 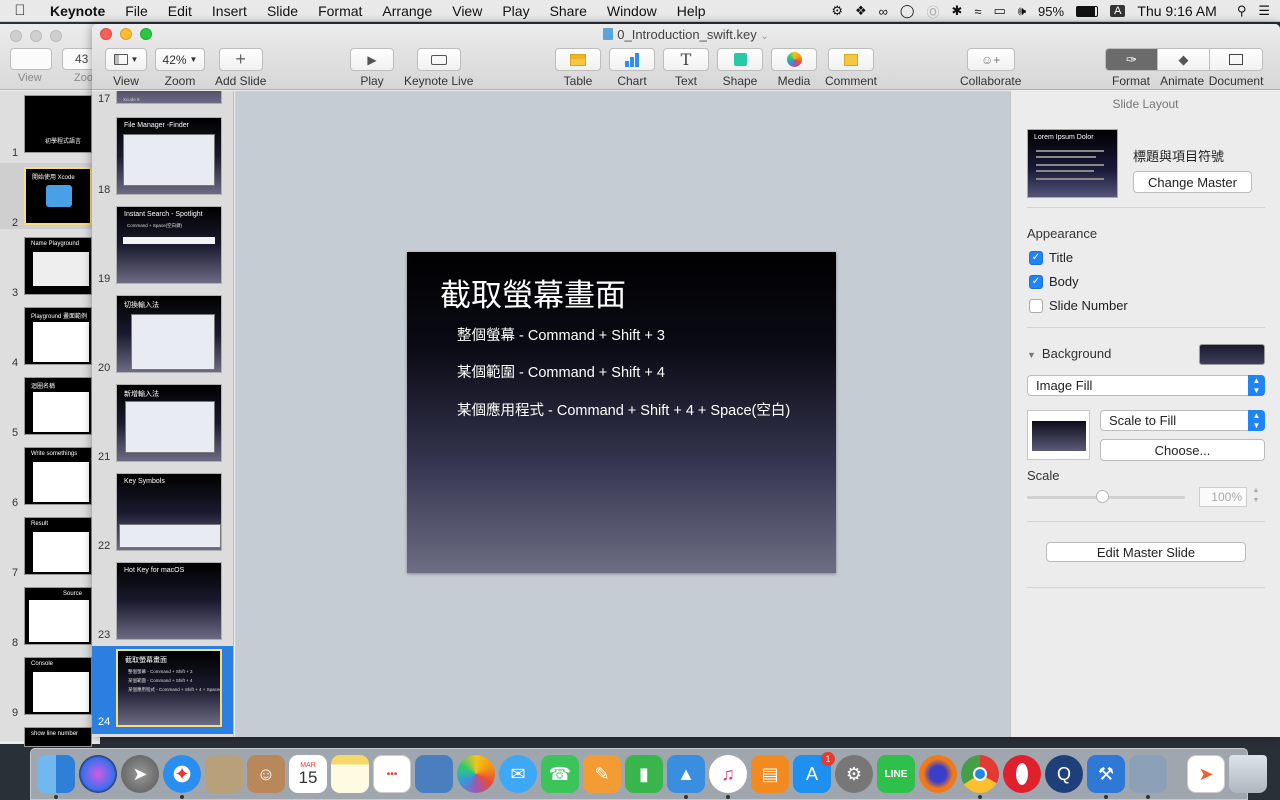 What do you see at coordinates (58, 124) in the screenshot?
I see `background-slide-thumb: 初學程式語言` at bounding box center [58, 124].